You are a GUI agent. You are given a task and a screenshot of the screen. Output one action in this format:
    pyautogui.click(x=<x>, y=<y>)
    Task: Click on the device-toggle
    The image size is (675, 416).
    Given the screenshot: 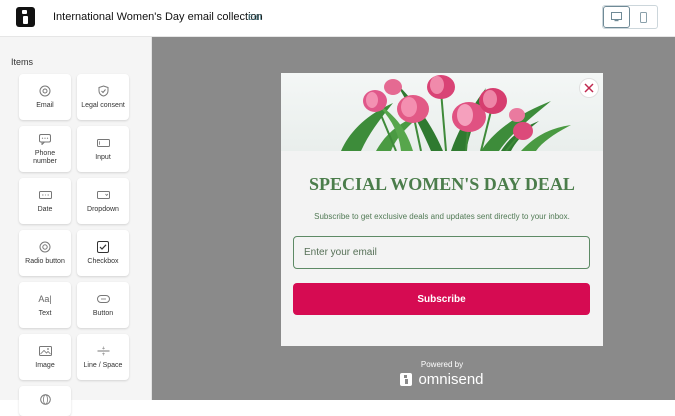 What is the action you would take?
    pyautogui.click(x=630, y=17)
    